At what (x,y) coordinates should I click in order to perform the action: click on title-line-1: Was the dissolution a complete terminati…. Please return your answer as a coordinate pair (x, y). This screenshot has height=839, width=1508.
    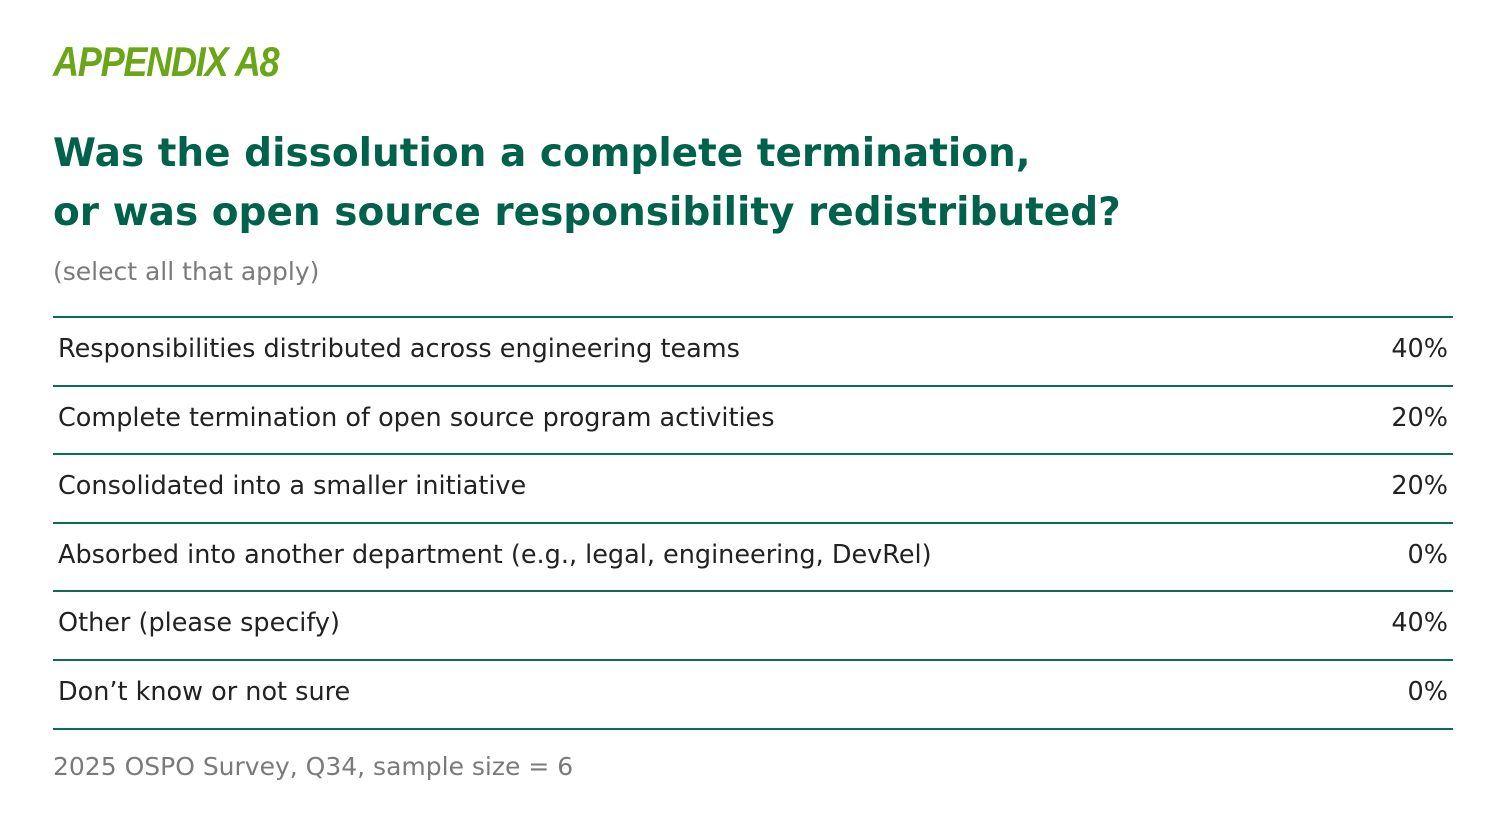
    Looking at the image, I should click on (542, 153).